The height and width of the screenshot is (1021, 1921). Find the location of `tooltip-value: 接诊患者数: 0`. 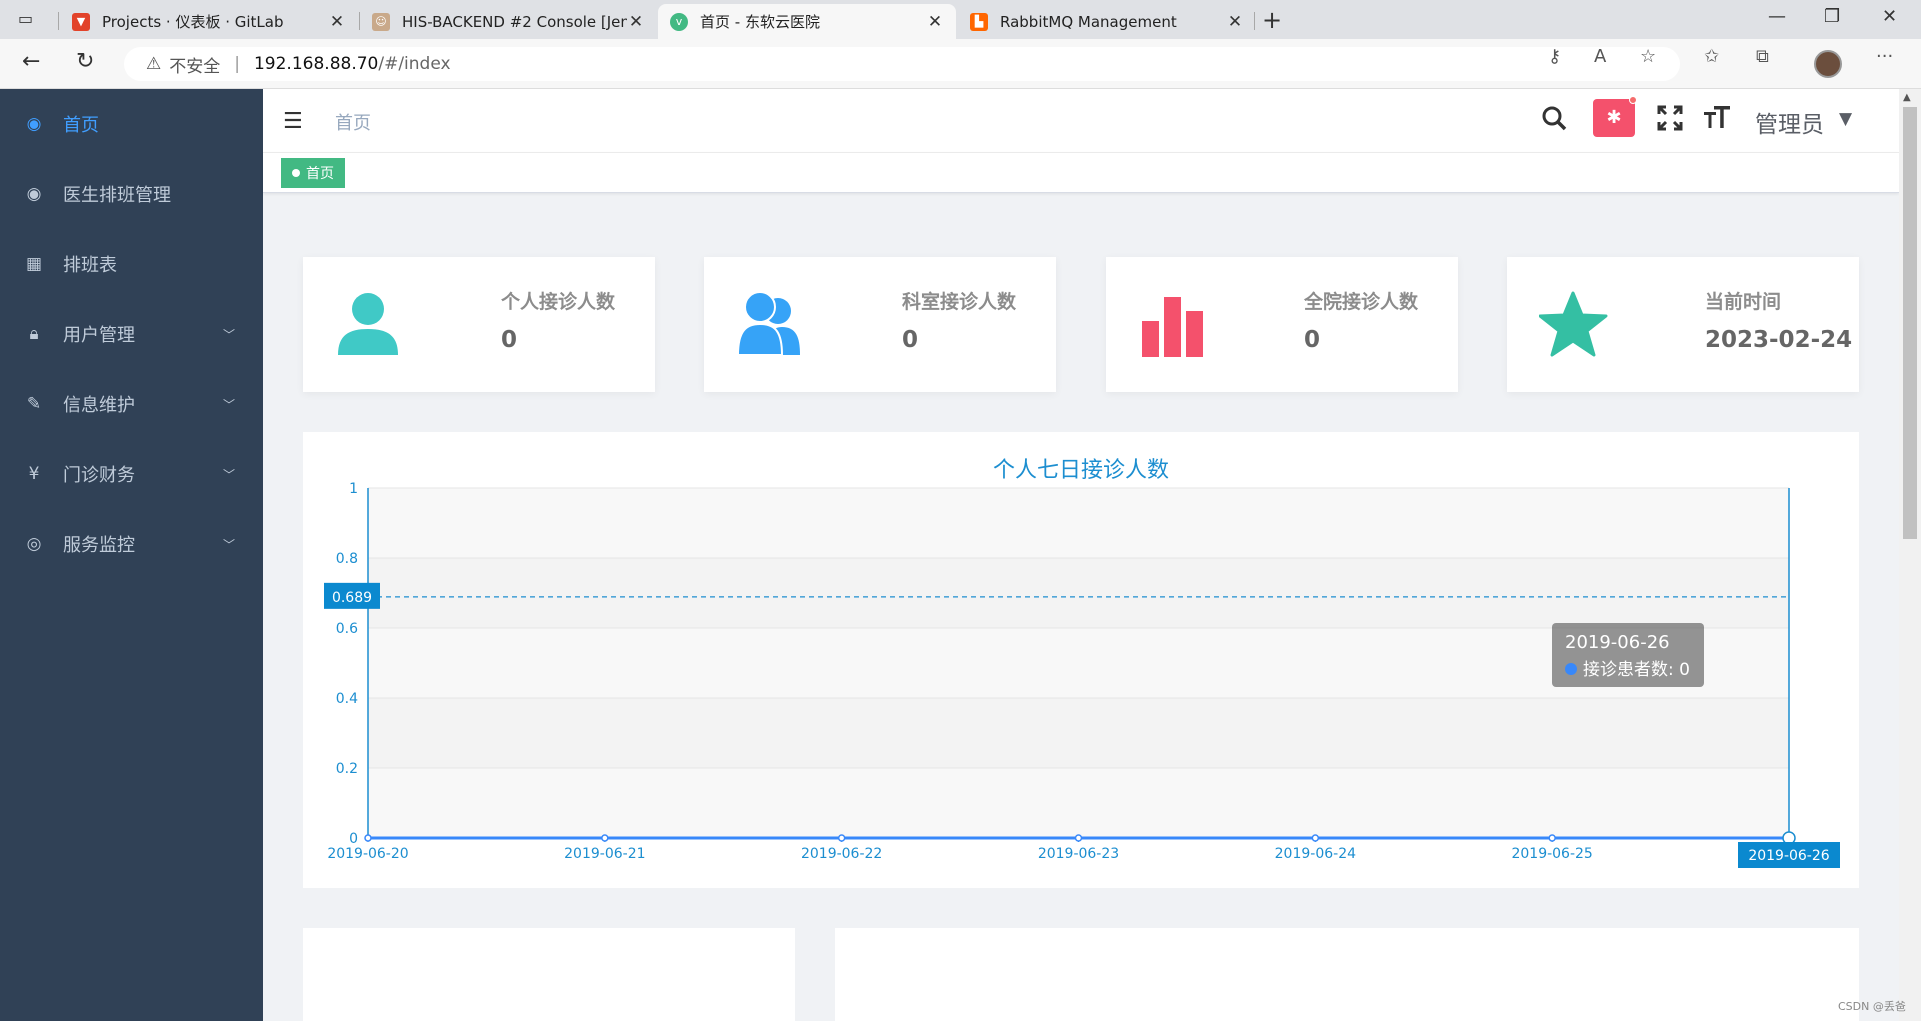

tooltip-value: 接诊患者数: 0 is located at coordinates (1636, 670).